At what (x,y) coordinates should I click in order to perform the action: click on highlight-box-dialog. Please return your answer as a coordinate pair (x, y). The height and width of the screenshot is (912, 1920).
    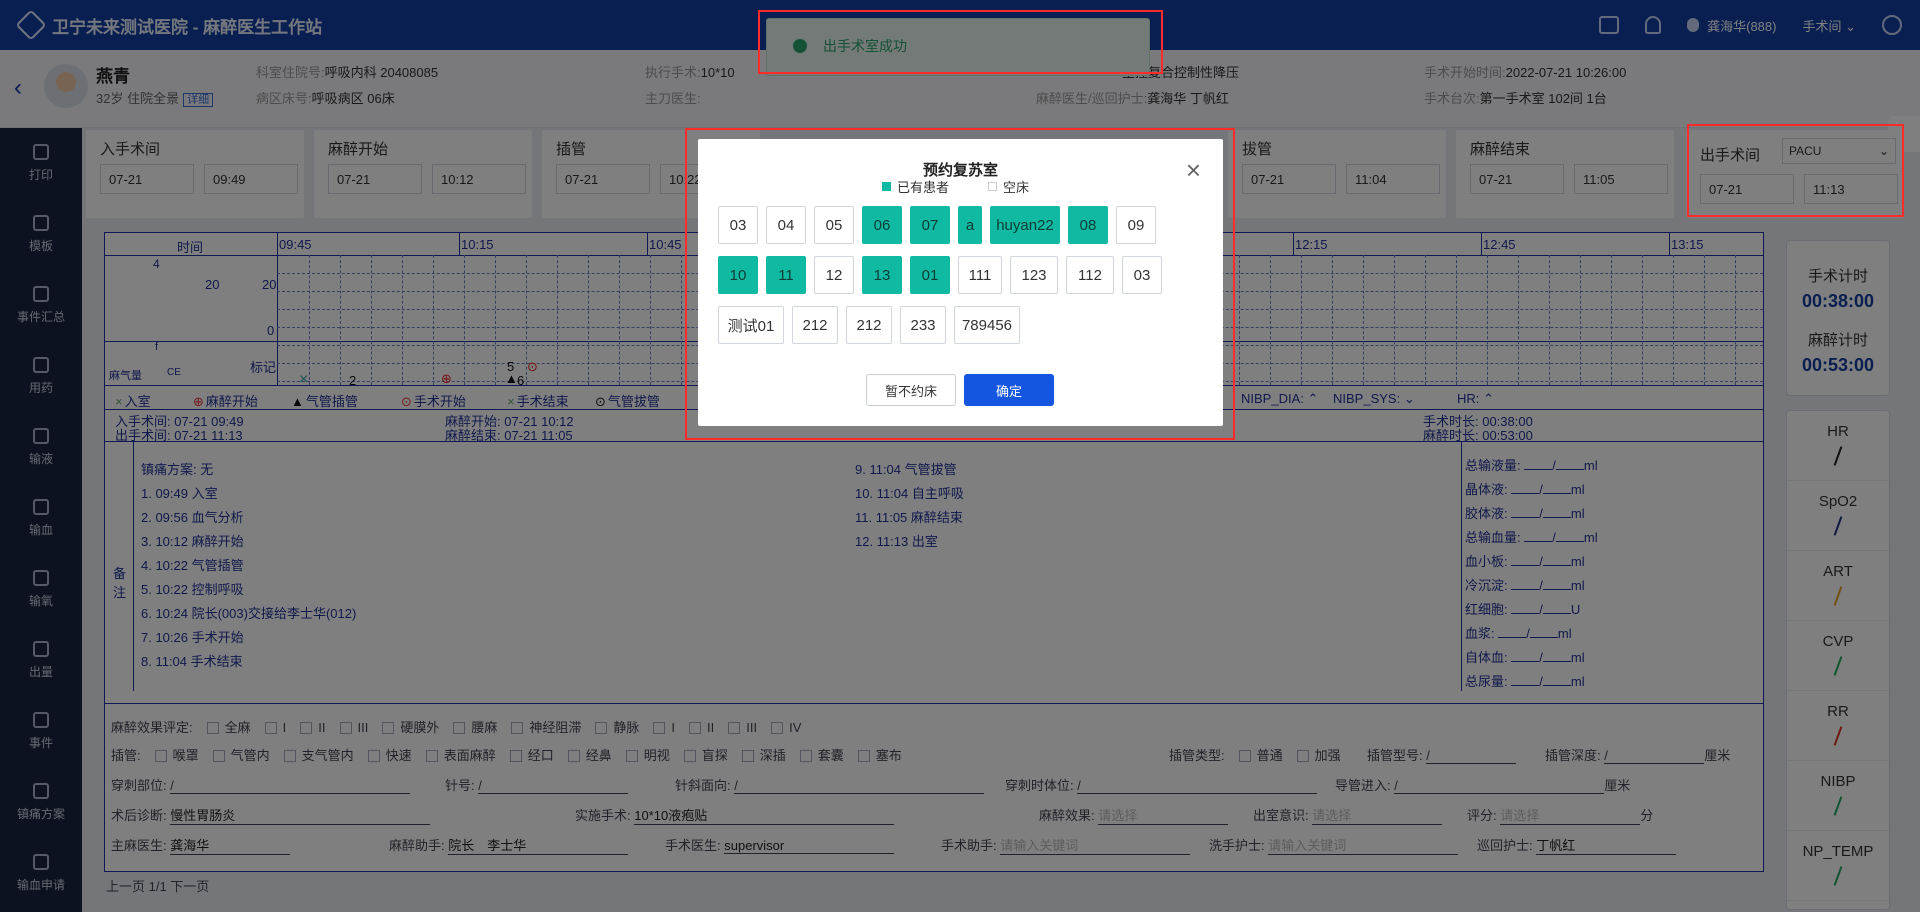
    Looking at the image, I should click on (960, 284).